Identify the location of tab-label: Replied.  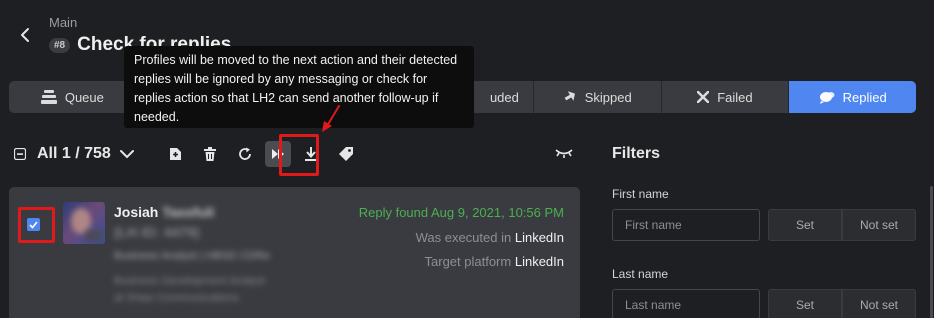
(864, 97).